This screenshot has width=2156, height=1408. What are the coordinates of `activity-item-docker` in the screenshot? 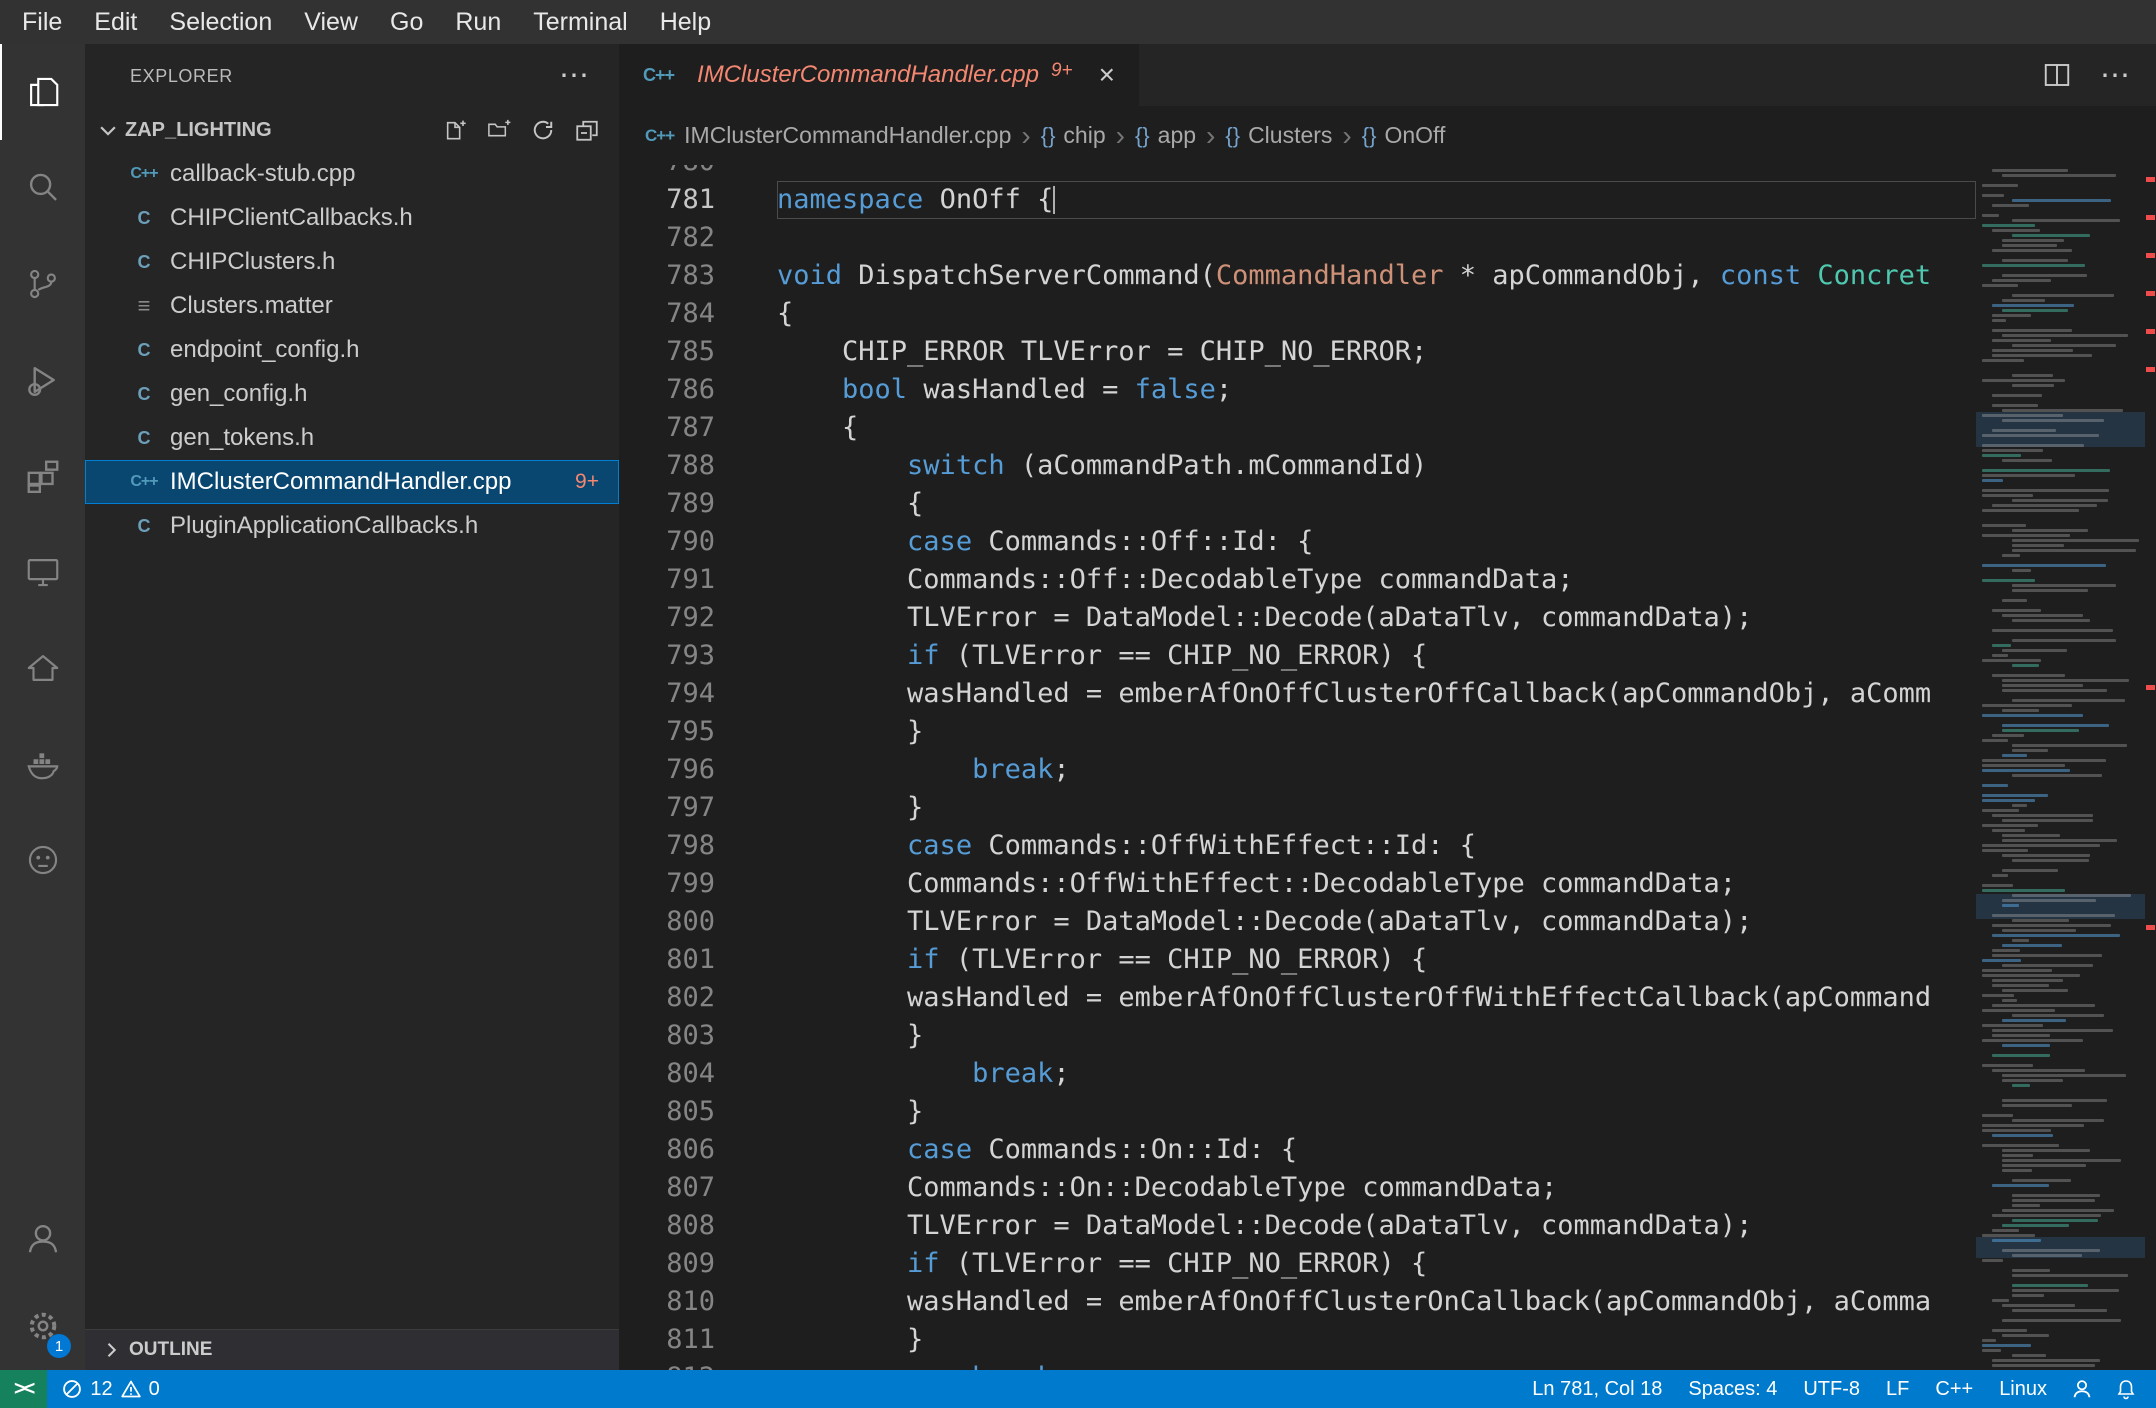 It's located at (42, 764).